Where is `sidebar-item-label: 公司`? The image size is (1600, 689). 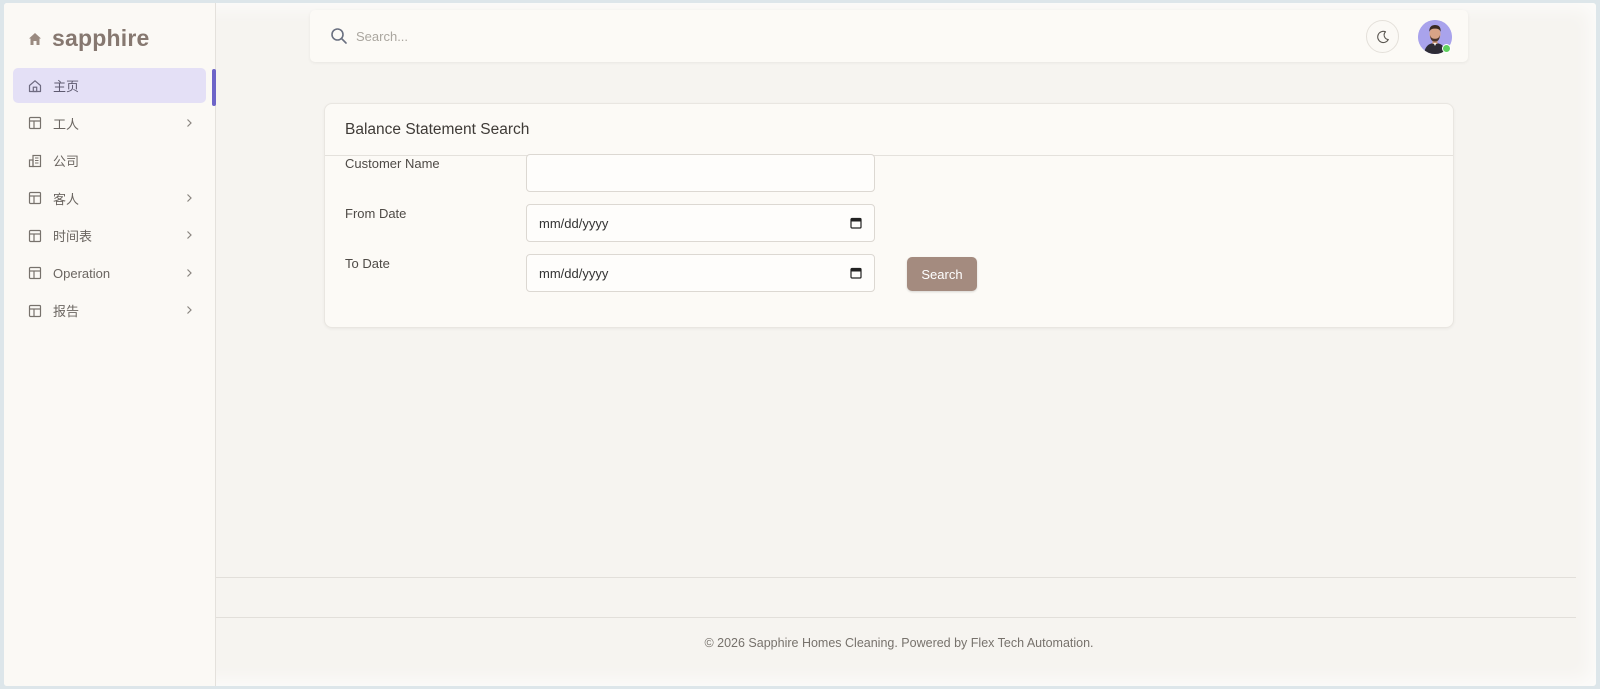 sidebar-item-label: 公司 is located at coordinates (66, 161).